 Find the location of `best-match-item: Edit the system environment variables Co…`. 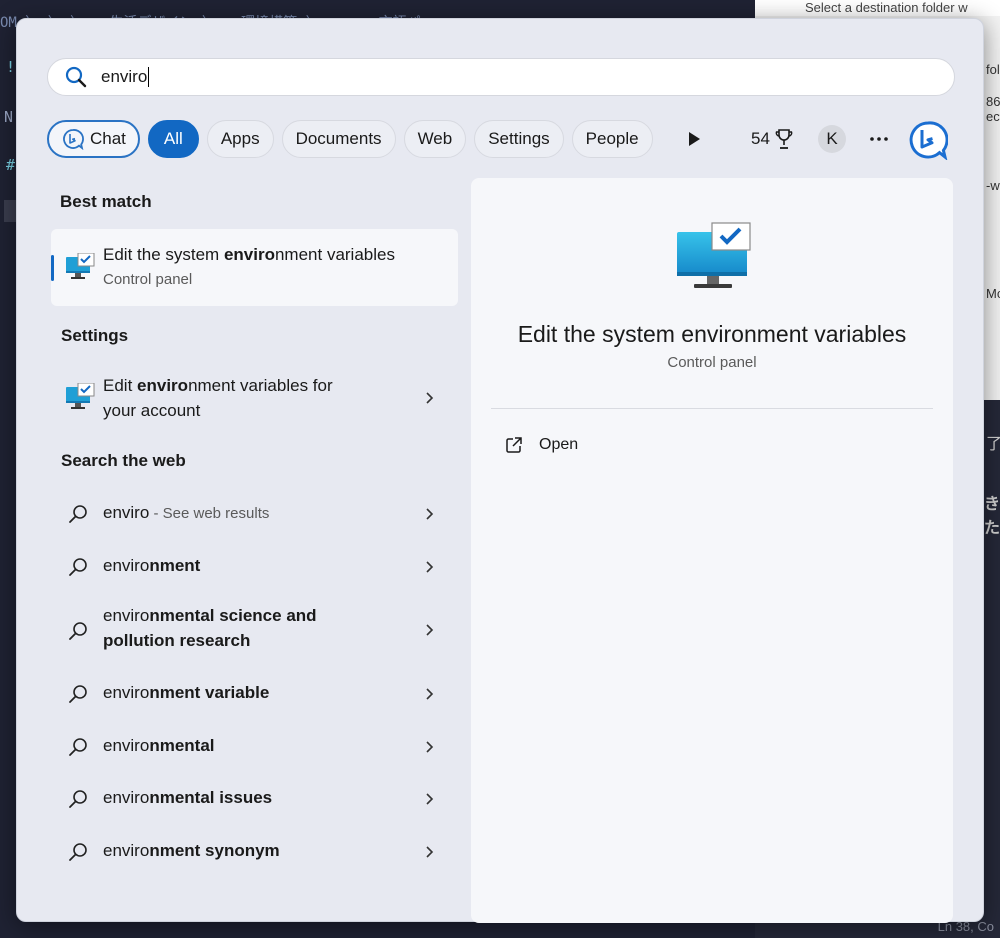

best-match-item: Edit the system environment variables Co… is located at coordinates (254, 267).